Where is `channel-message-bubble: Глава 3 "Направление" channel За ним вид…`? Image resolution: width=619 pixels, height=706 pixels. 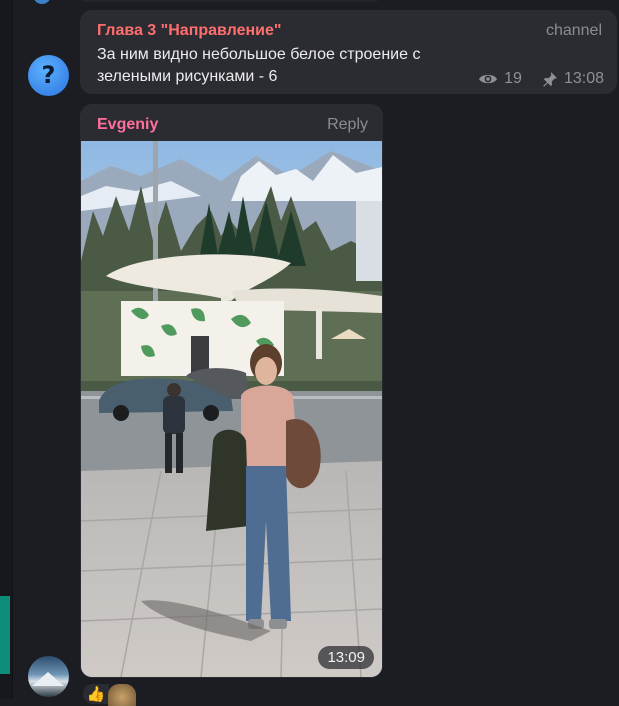
channel-message-bubble: Глава 3 "Направление" channel За ним вид… is located at coordinates (348, 52).